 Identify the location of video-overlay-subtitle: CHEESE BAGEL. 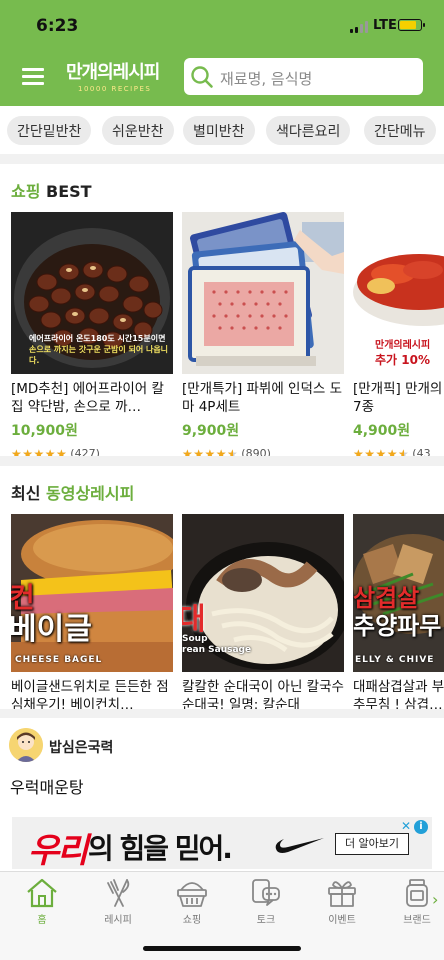
(59, 660).